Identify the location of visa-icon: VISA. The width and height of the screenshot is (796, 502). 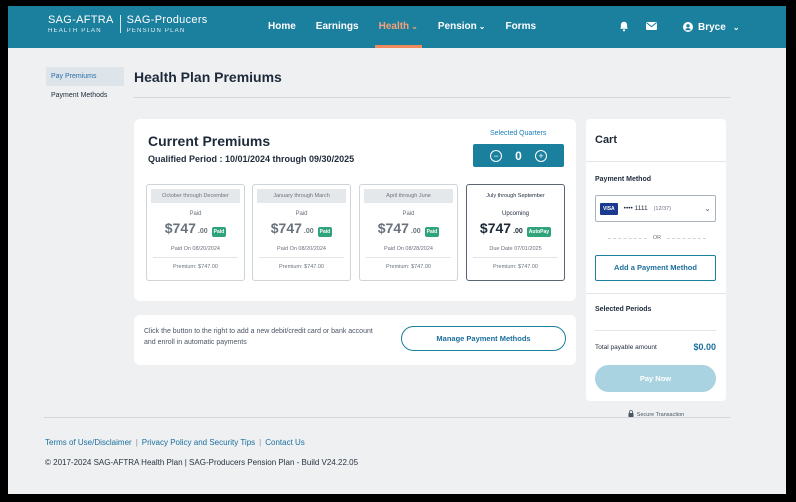
(609, 208).